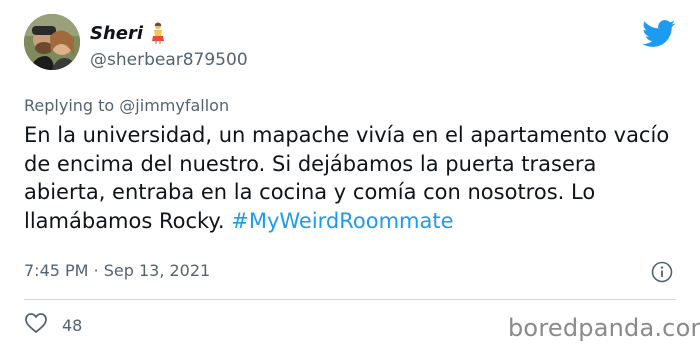  I want to click on replying-to: Replying to @jimmyfallon, so click(126, 105).